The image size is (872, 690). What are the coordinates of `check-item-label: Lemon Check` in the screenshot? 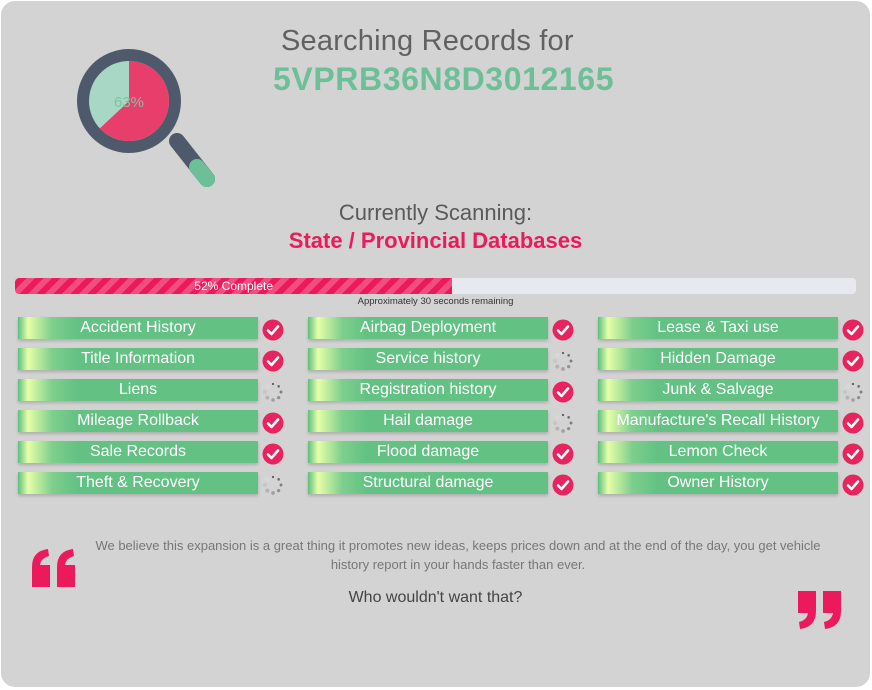 It's located at (718, 451).